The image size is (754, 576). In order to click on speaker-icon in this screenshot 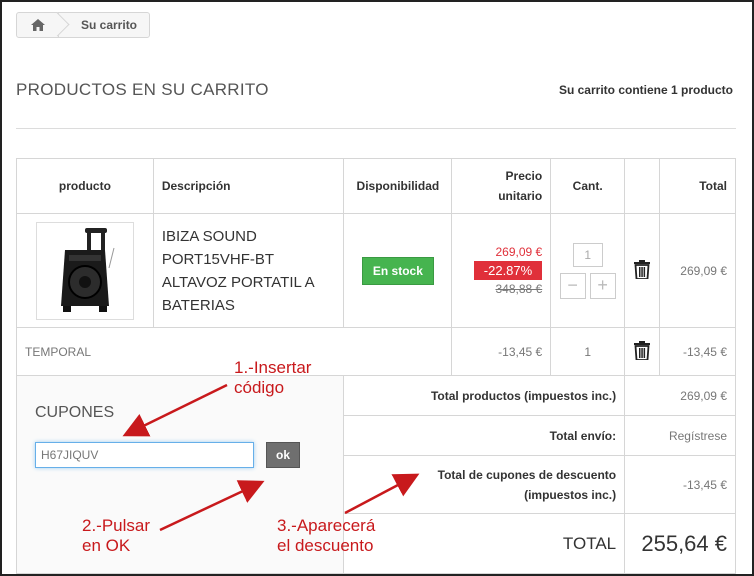, I will do `click(87, 269)`.